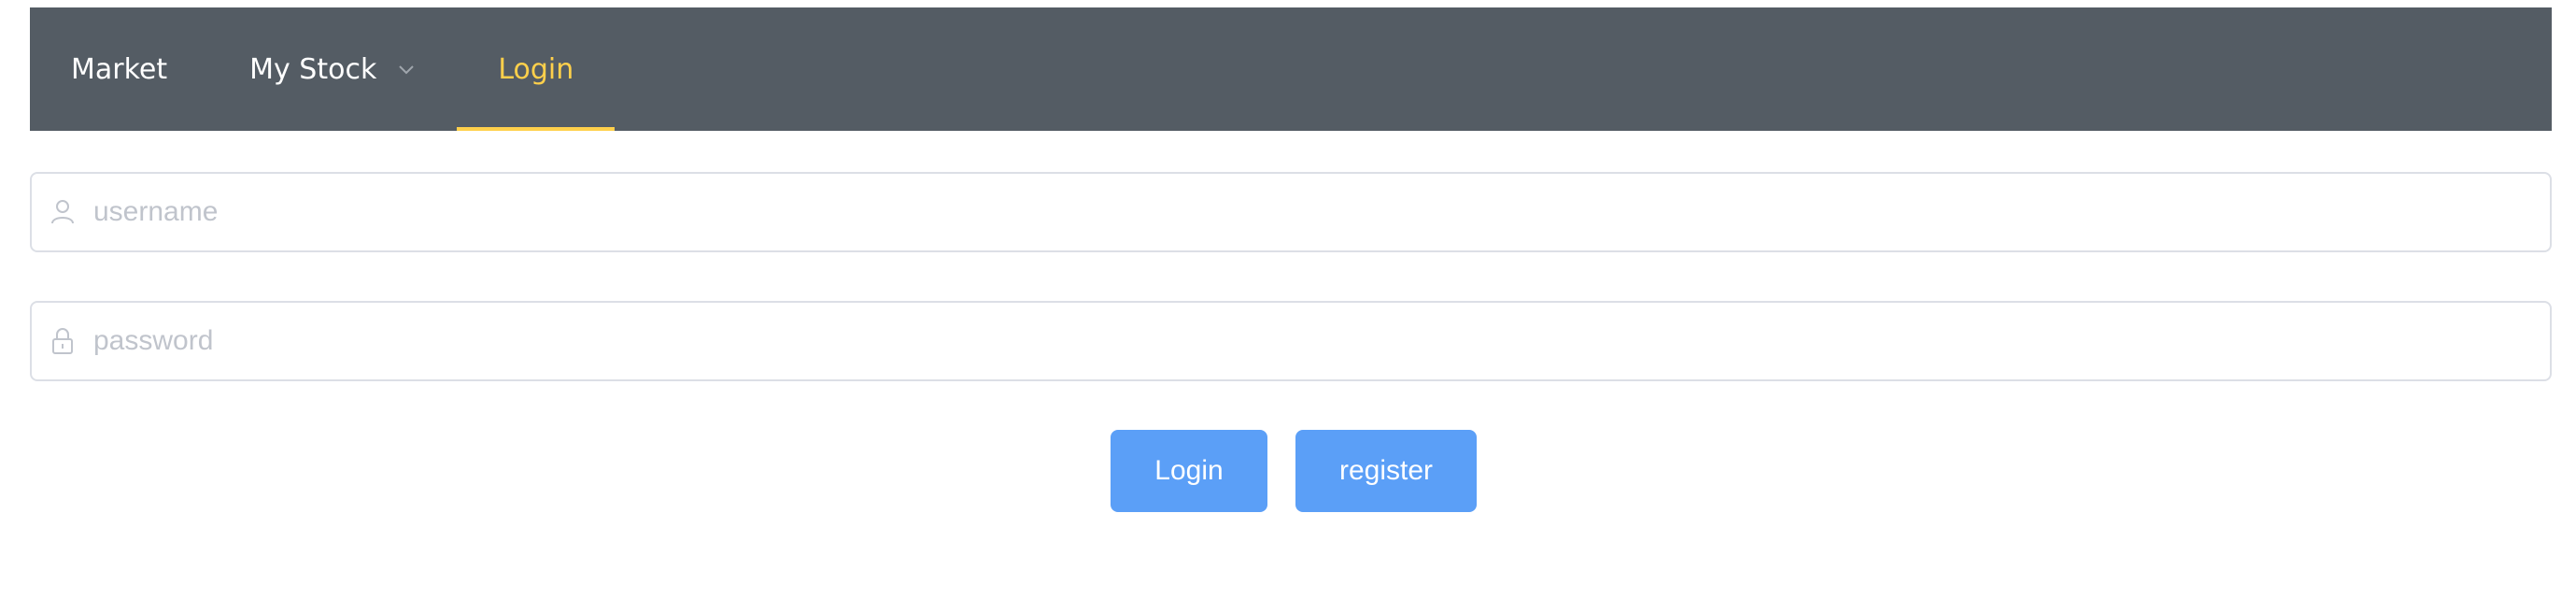  What do you see at coordinates (1321, 212) in the screenshot?
I see `username-input` at bounding box center [1321, 212].